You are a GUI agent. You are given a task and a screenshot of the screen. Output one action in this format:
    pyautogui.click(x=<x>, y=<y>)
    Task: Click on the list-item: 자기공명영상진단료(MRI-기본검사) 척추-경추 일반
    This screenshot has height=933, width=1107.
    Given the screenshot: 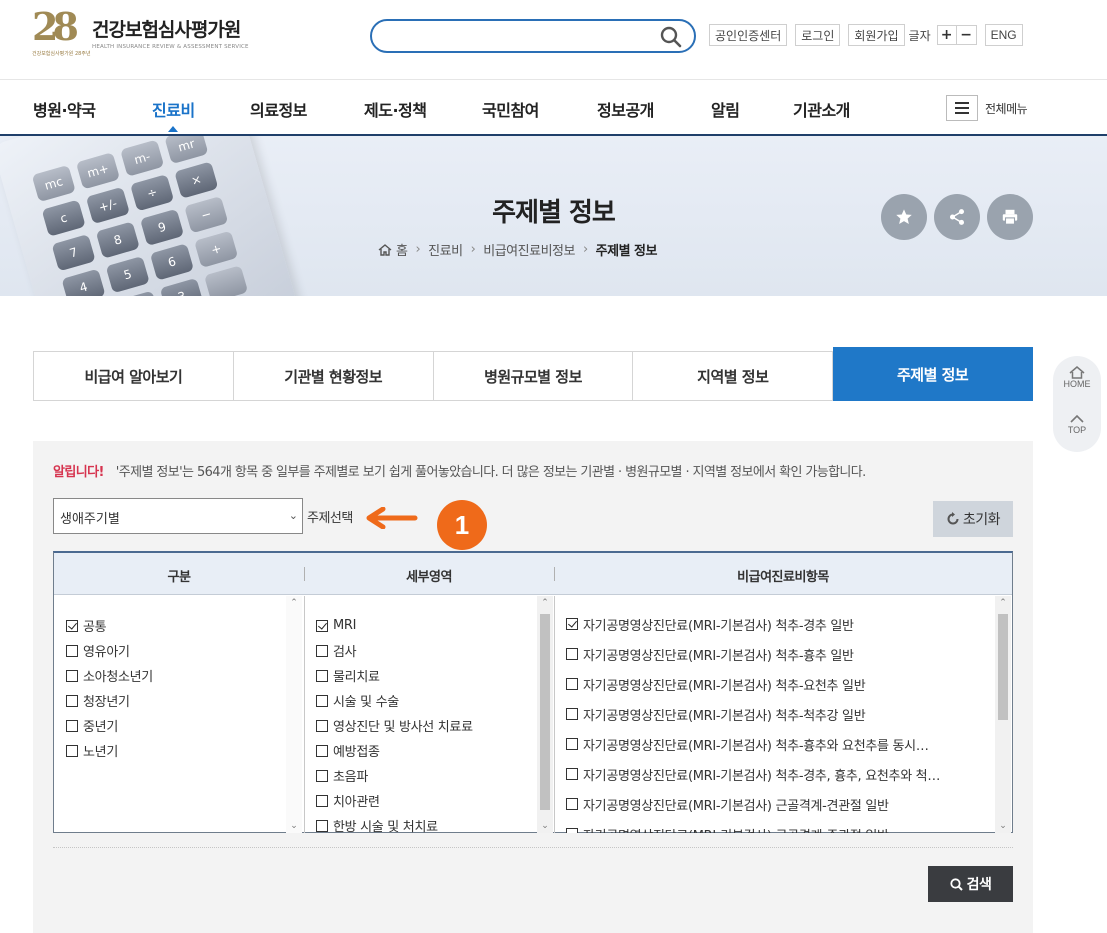 What is the action you would take?
    pyautogui.click(x=780, y=624)
    